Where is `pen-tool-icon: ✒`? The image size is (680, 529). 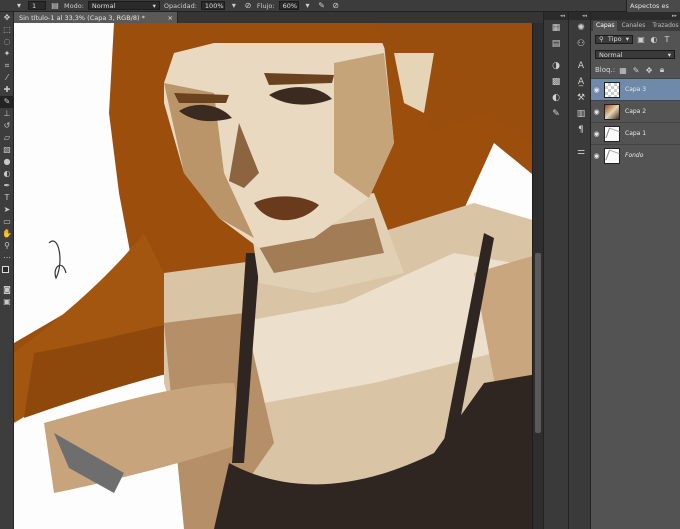 pen-tool-icon: ✒ is located at coordinates (7, 186).